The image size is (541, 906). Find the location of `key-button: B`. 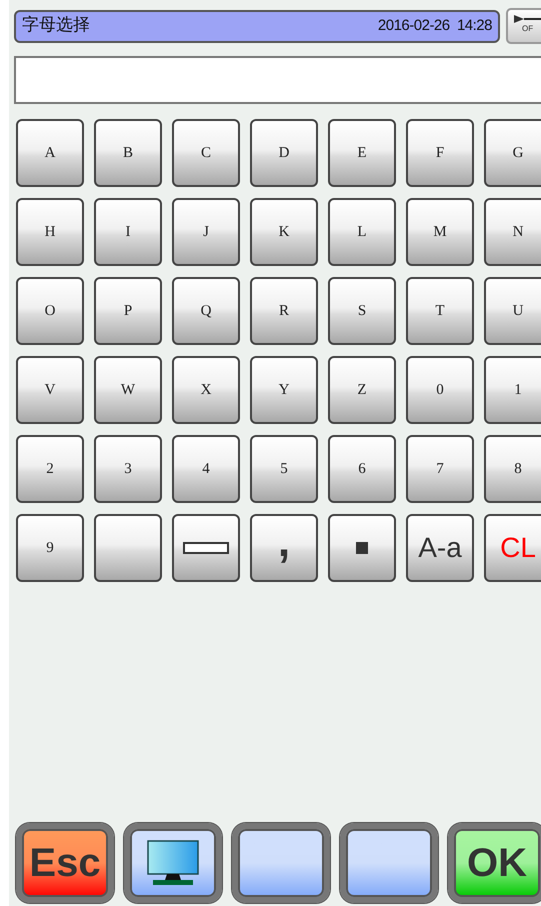

key-button: B is located at coordinates (128, 153).